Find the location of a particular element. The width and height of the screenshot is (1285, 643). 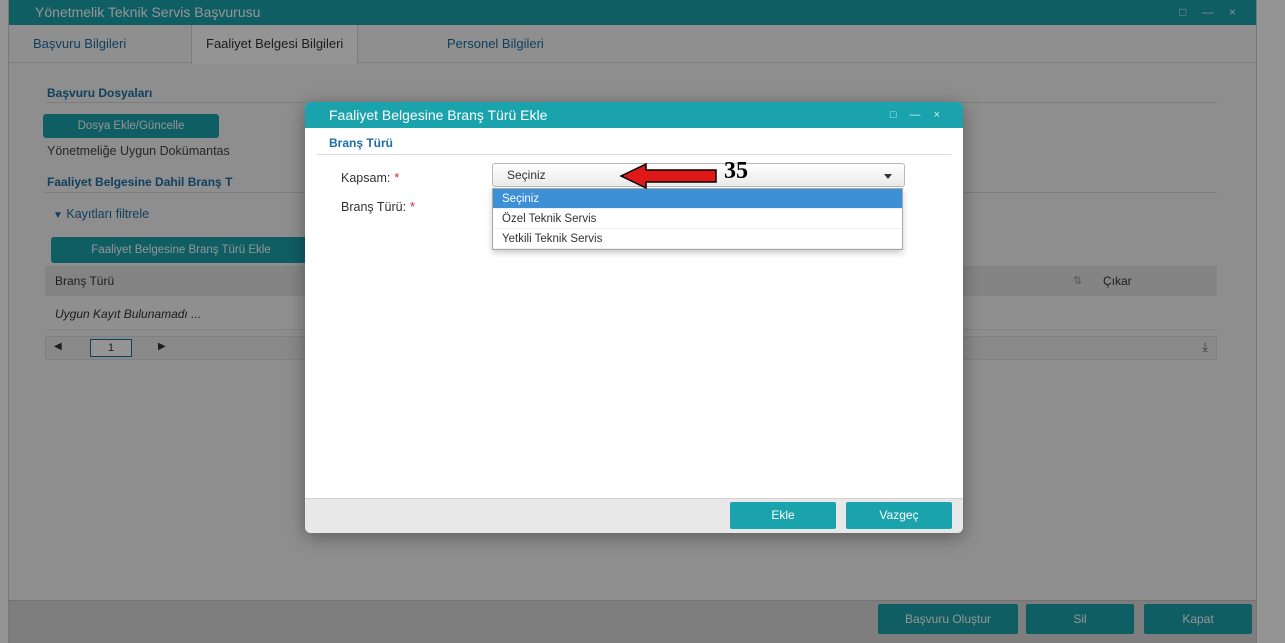

annotation-arrow-icon is located at coordinates (668, 176).